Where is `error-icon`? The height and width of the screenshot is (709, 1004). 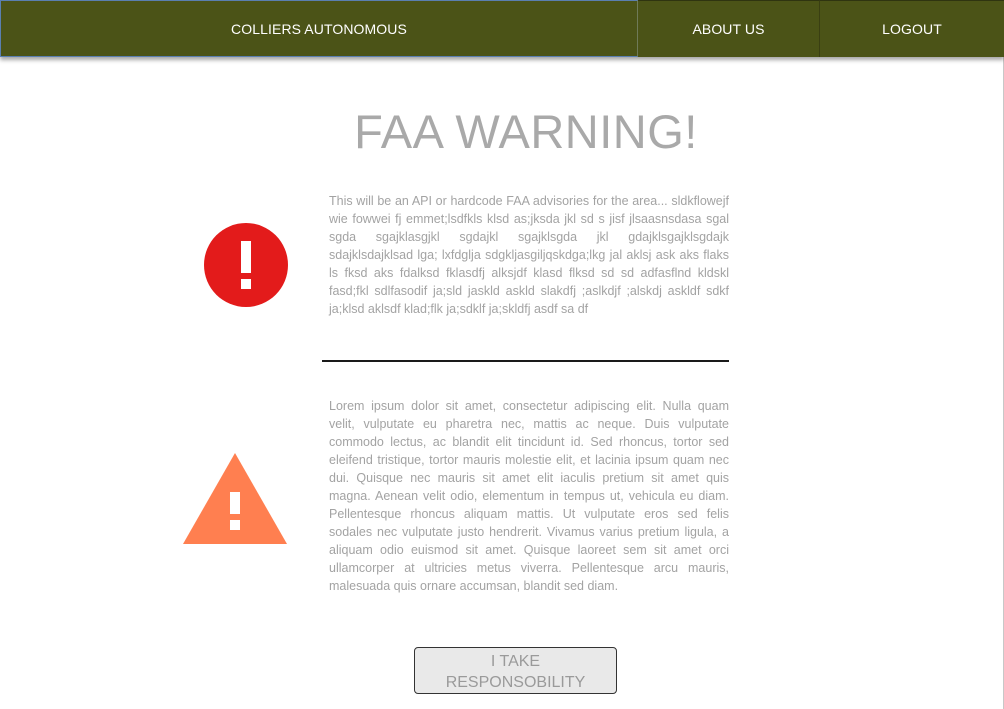
error-icon is located at coordinates (246, 265).